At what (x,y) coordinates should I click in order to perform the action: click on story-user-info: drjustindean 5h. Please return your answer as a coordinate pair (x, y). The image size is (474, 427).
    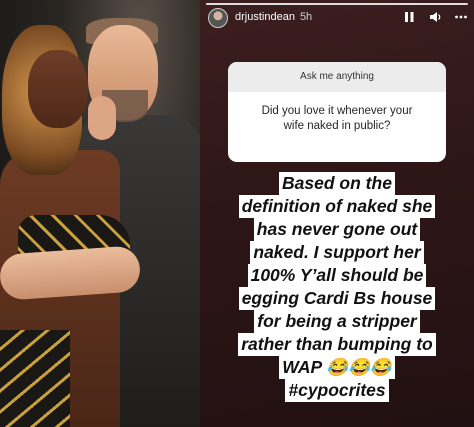
    Looking at the image, I should click on (273, 17).